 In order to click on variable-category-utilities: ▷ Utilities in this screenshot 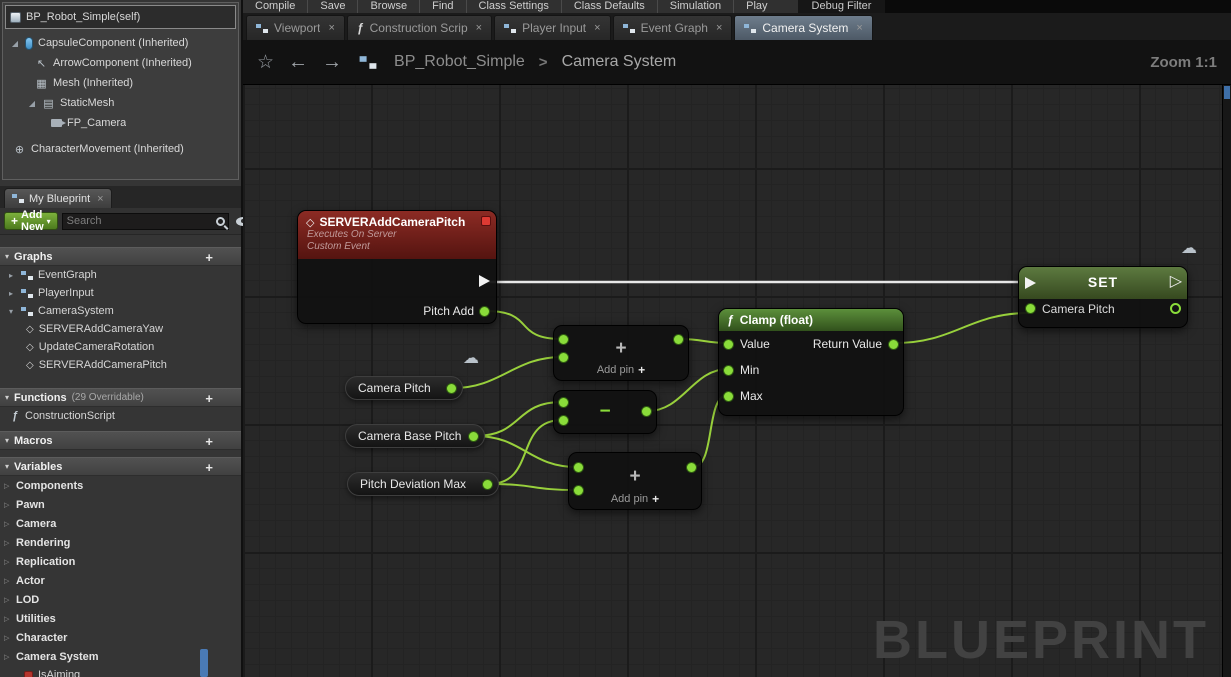, I will do `click(120, 618)`.